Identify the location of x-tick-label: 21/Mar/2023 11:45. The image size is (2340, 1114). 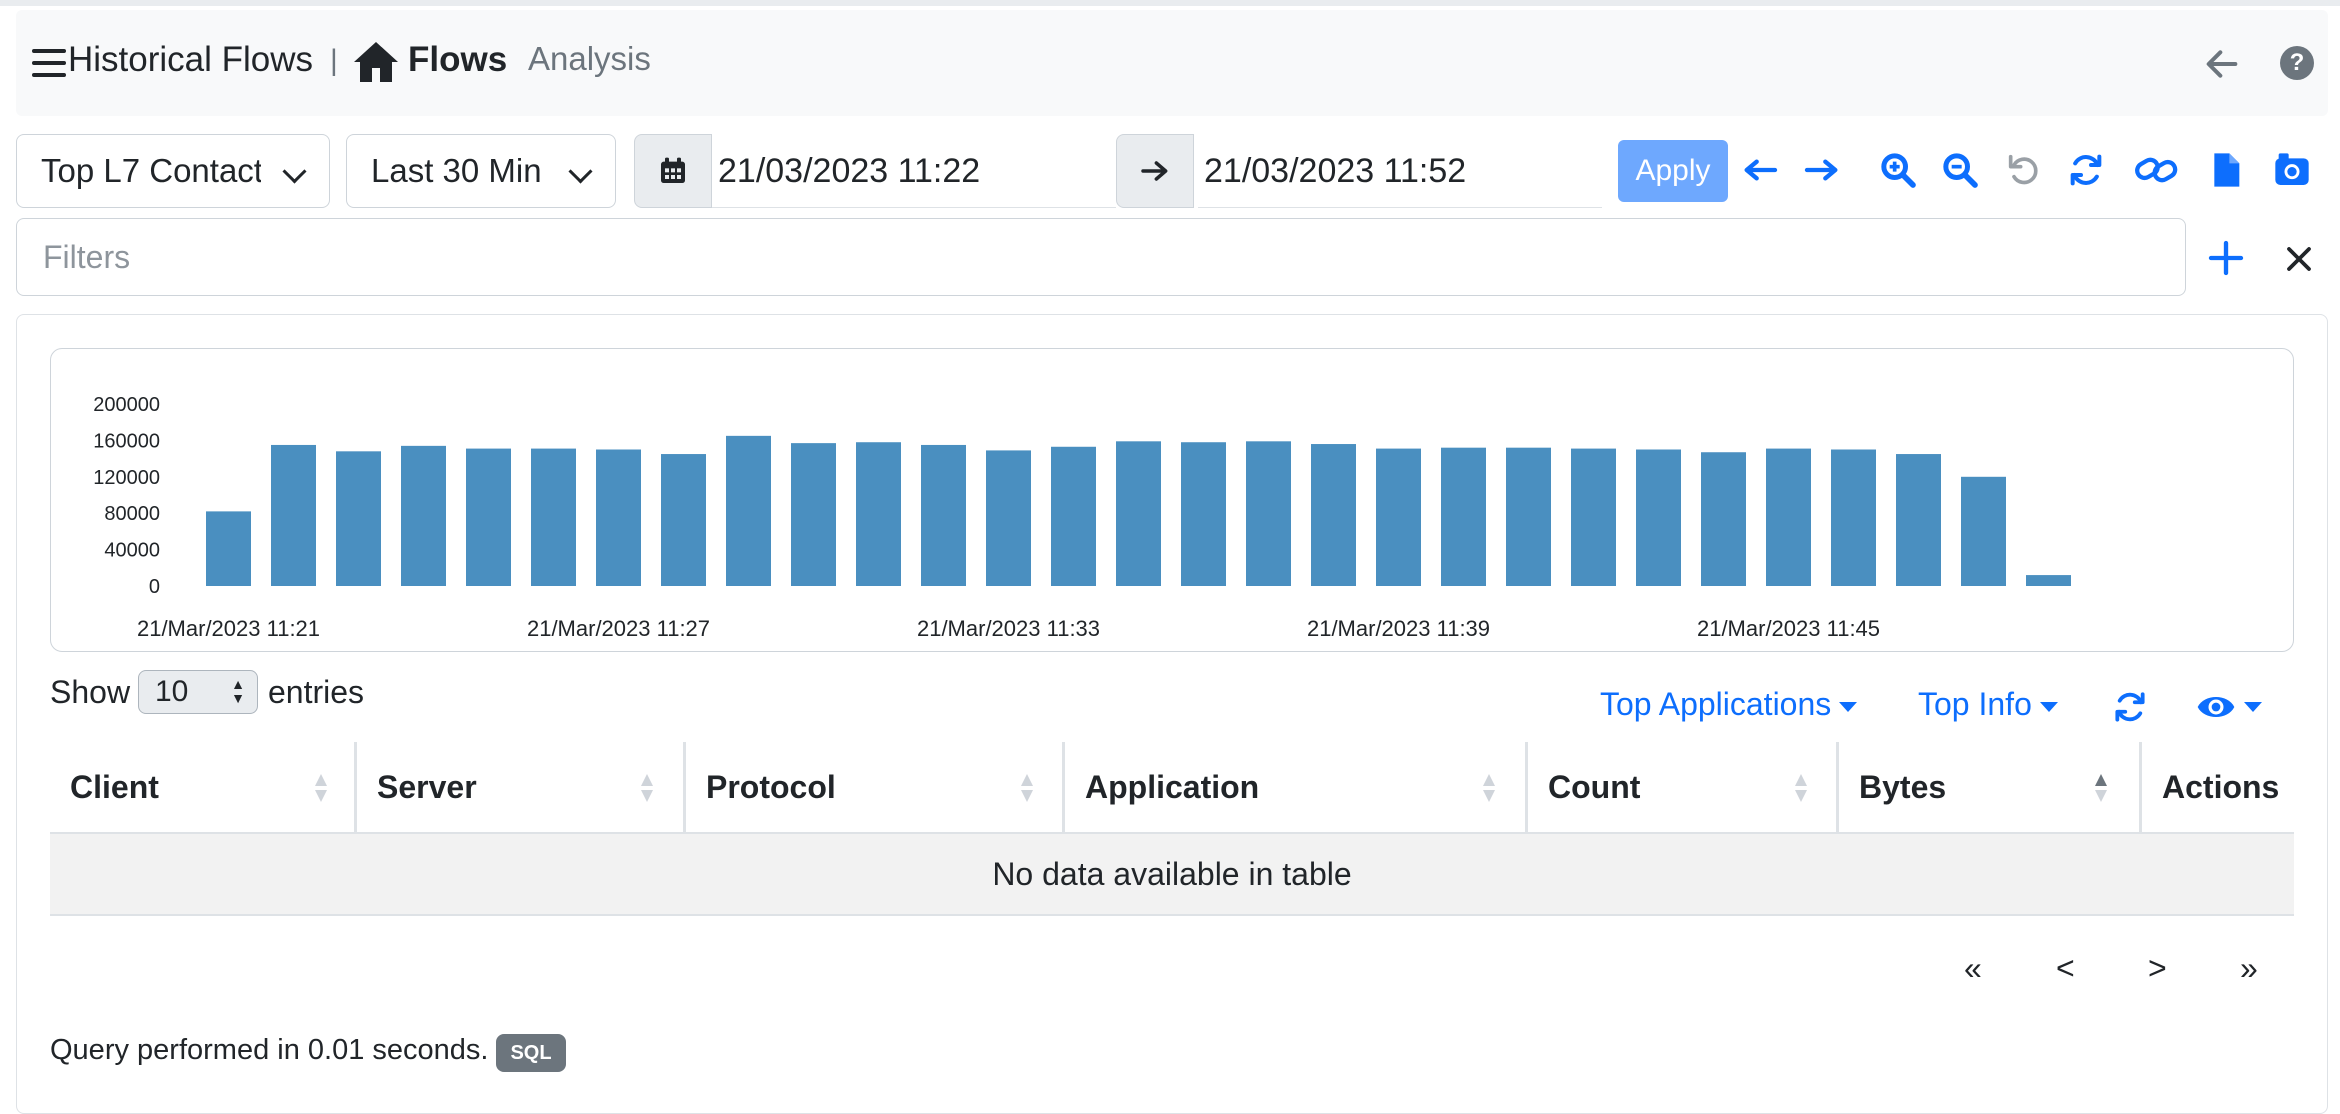
(1788, 628).